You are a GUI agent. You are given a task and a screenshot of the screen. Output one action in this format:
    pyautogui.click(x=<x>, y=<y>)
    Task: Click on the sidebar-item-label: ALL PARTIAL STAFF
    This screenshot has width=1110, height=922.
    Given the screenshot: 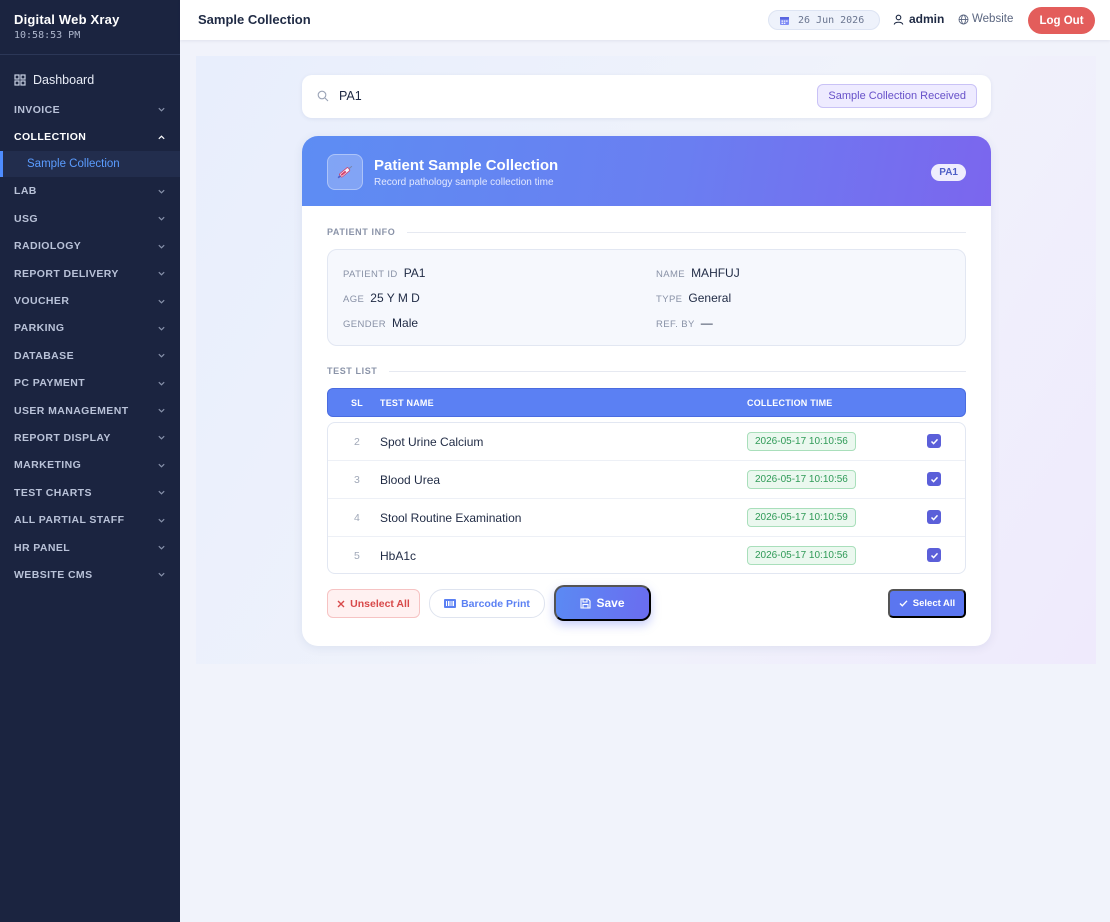 What is the action you would take?
    pyautogui.click(x=69, y=520)
    